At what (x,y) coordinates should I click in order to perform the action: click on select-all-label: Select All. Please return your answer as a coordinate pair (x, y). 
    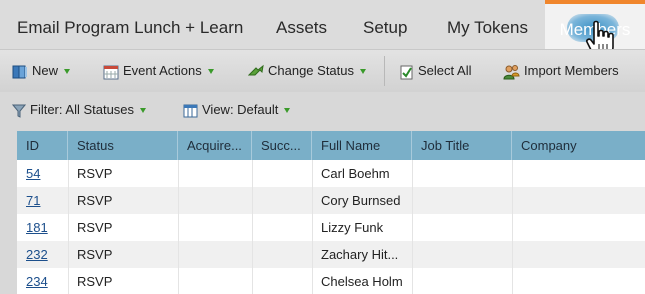
    Looking at the image, I should click on (445, 70).